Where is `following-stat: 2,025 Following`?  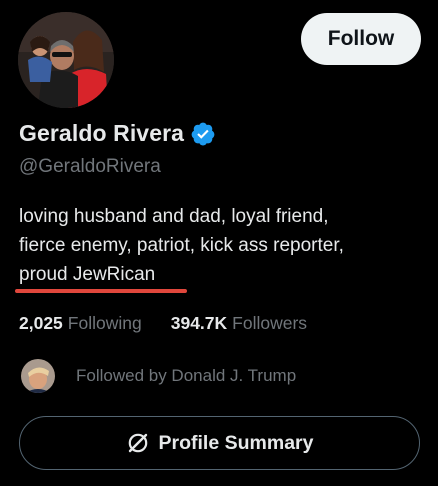 following-stat: 2,025 Following is located at coordinates (80, 323).